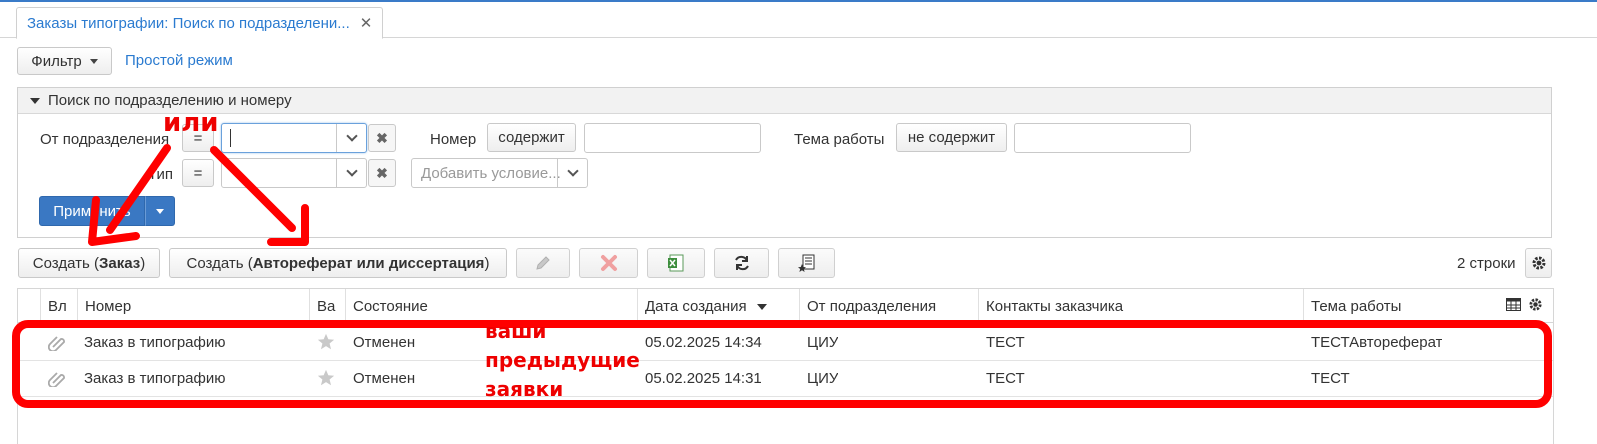 The width and height of the screenshot is (1597, 444). Describe the element at coordinates (29, 306) in the screenshot. I see `row-marker-header` at that location.